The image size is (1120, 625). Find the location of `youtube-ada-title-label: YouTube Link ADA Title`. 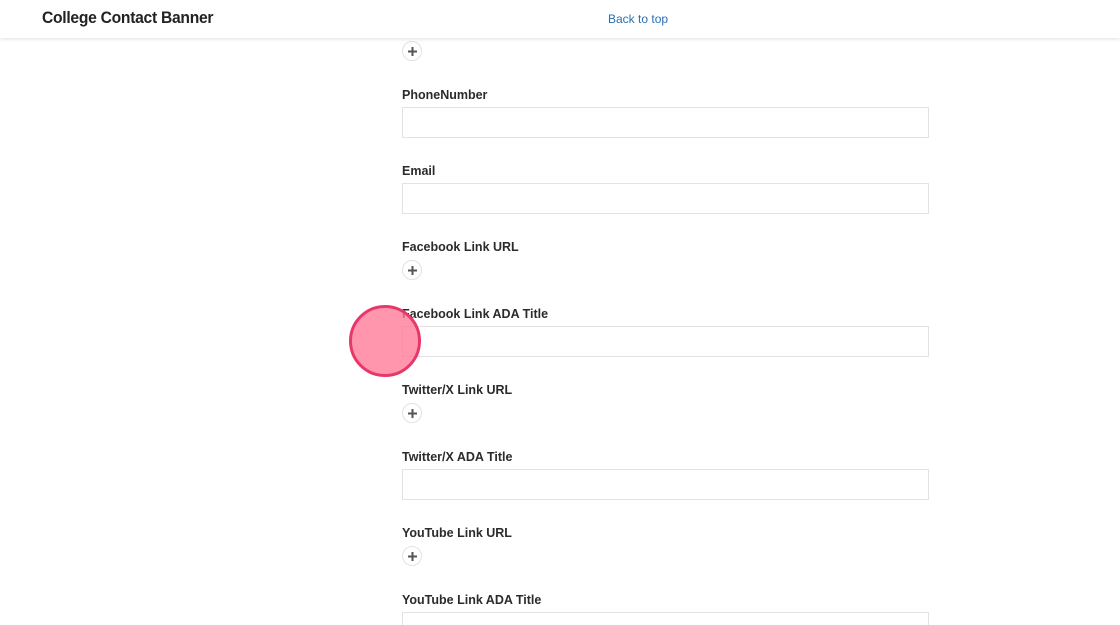

youtube-ada-title-label: YouTube Link ADA Title is located at coordinates (472, 600).